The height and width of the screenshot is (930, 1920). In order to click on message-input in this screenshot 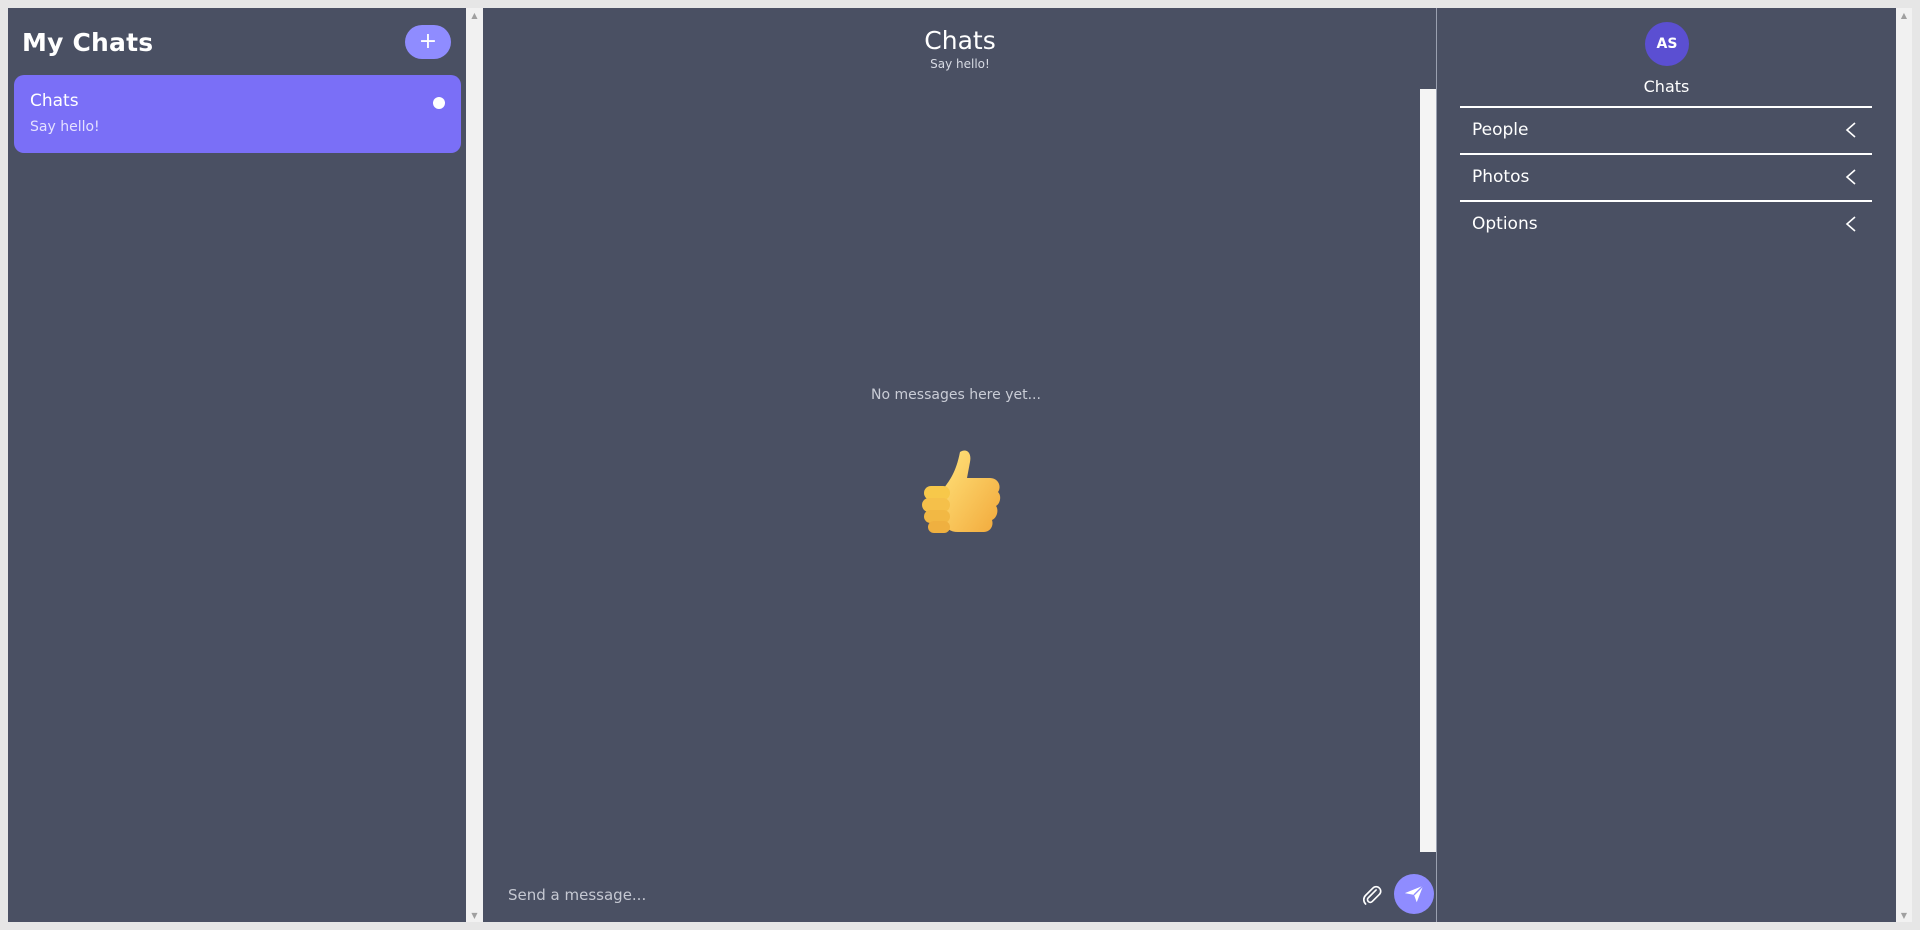, I will do `click(908, 895)`.